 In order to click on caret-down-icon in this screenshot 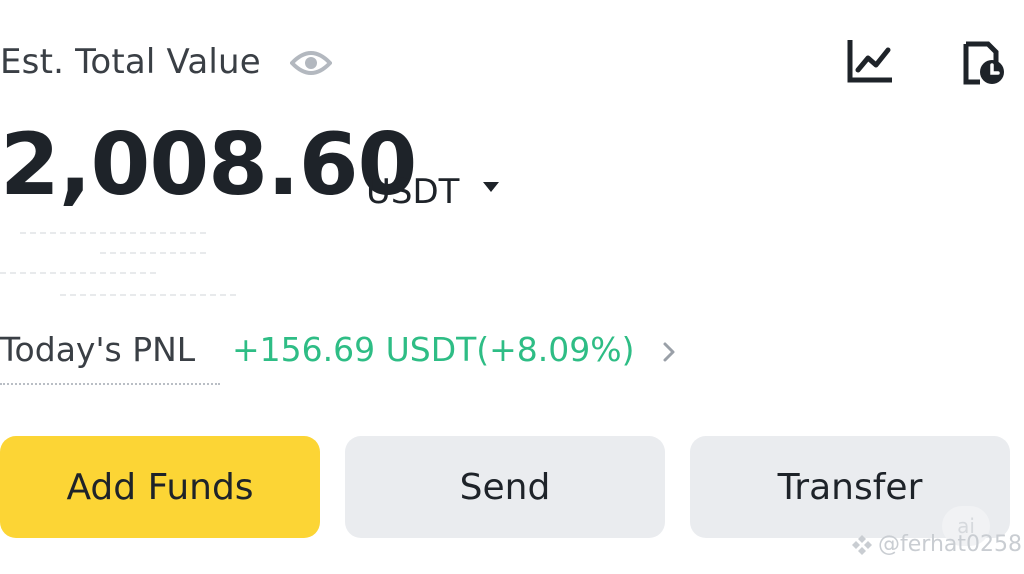, I will do `click(491, 187)`.